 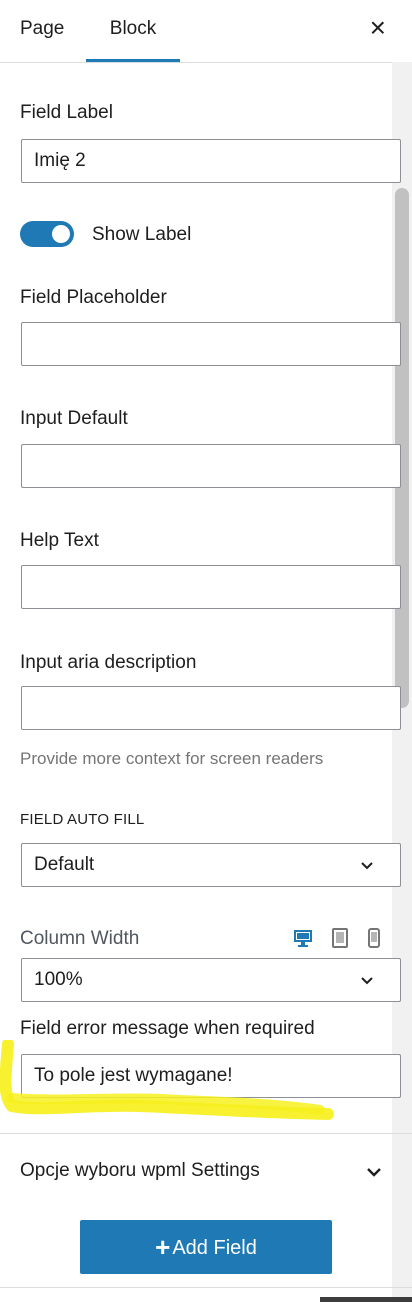 I want to click on help-text-input, so click(x=211, y=587).